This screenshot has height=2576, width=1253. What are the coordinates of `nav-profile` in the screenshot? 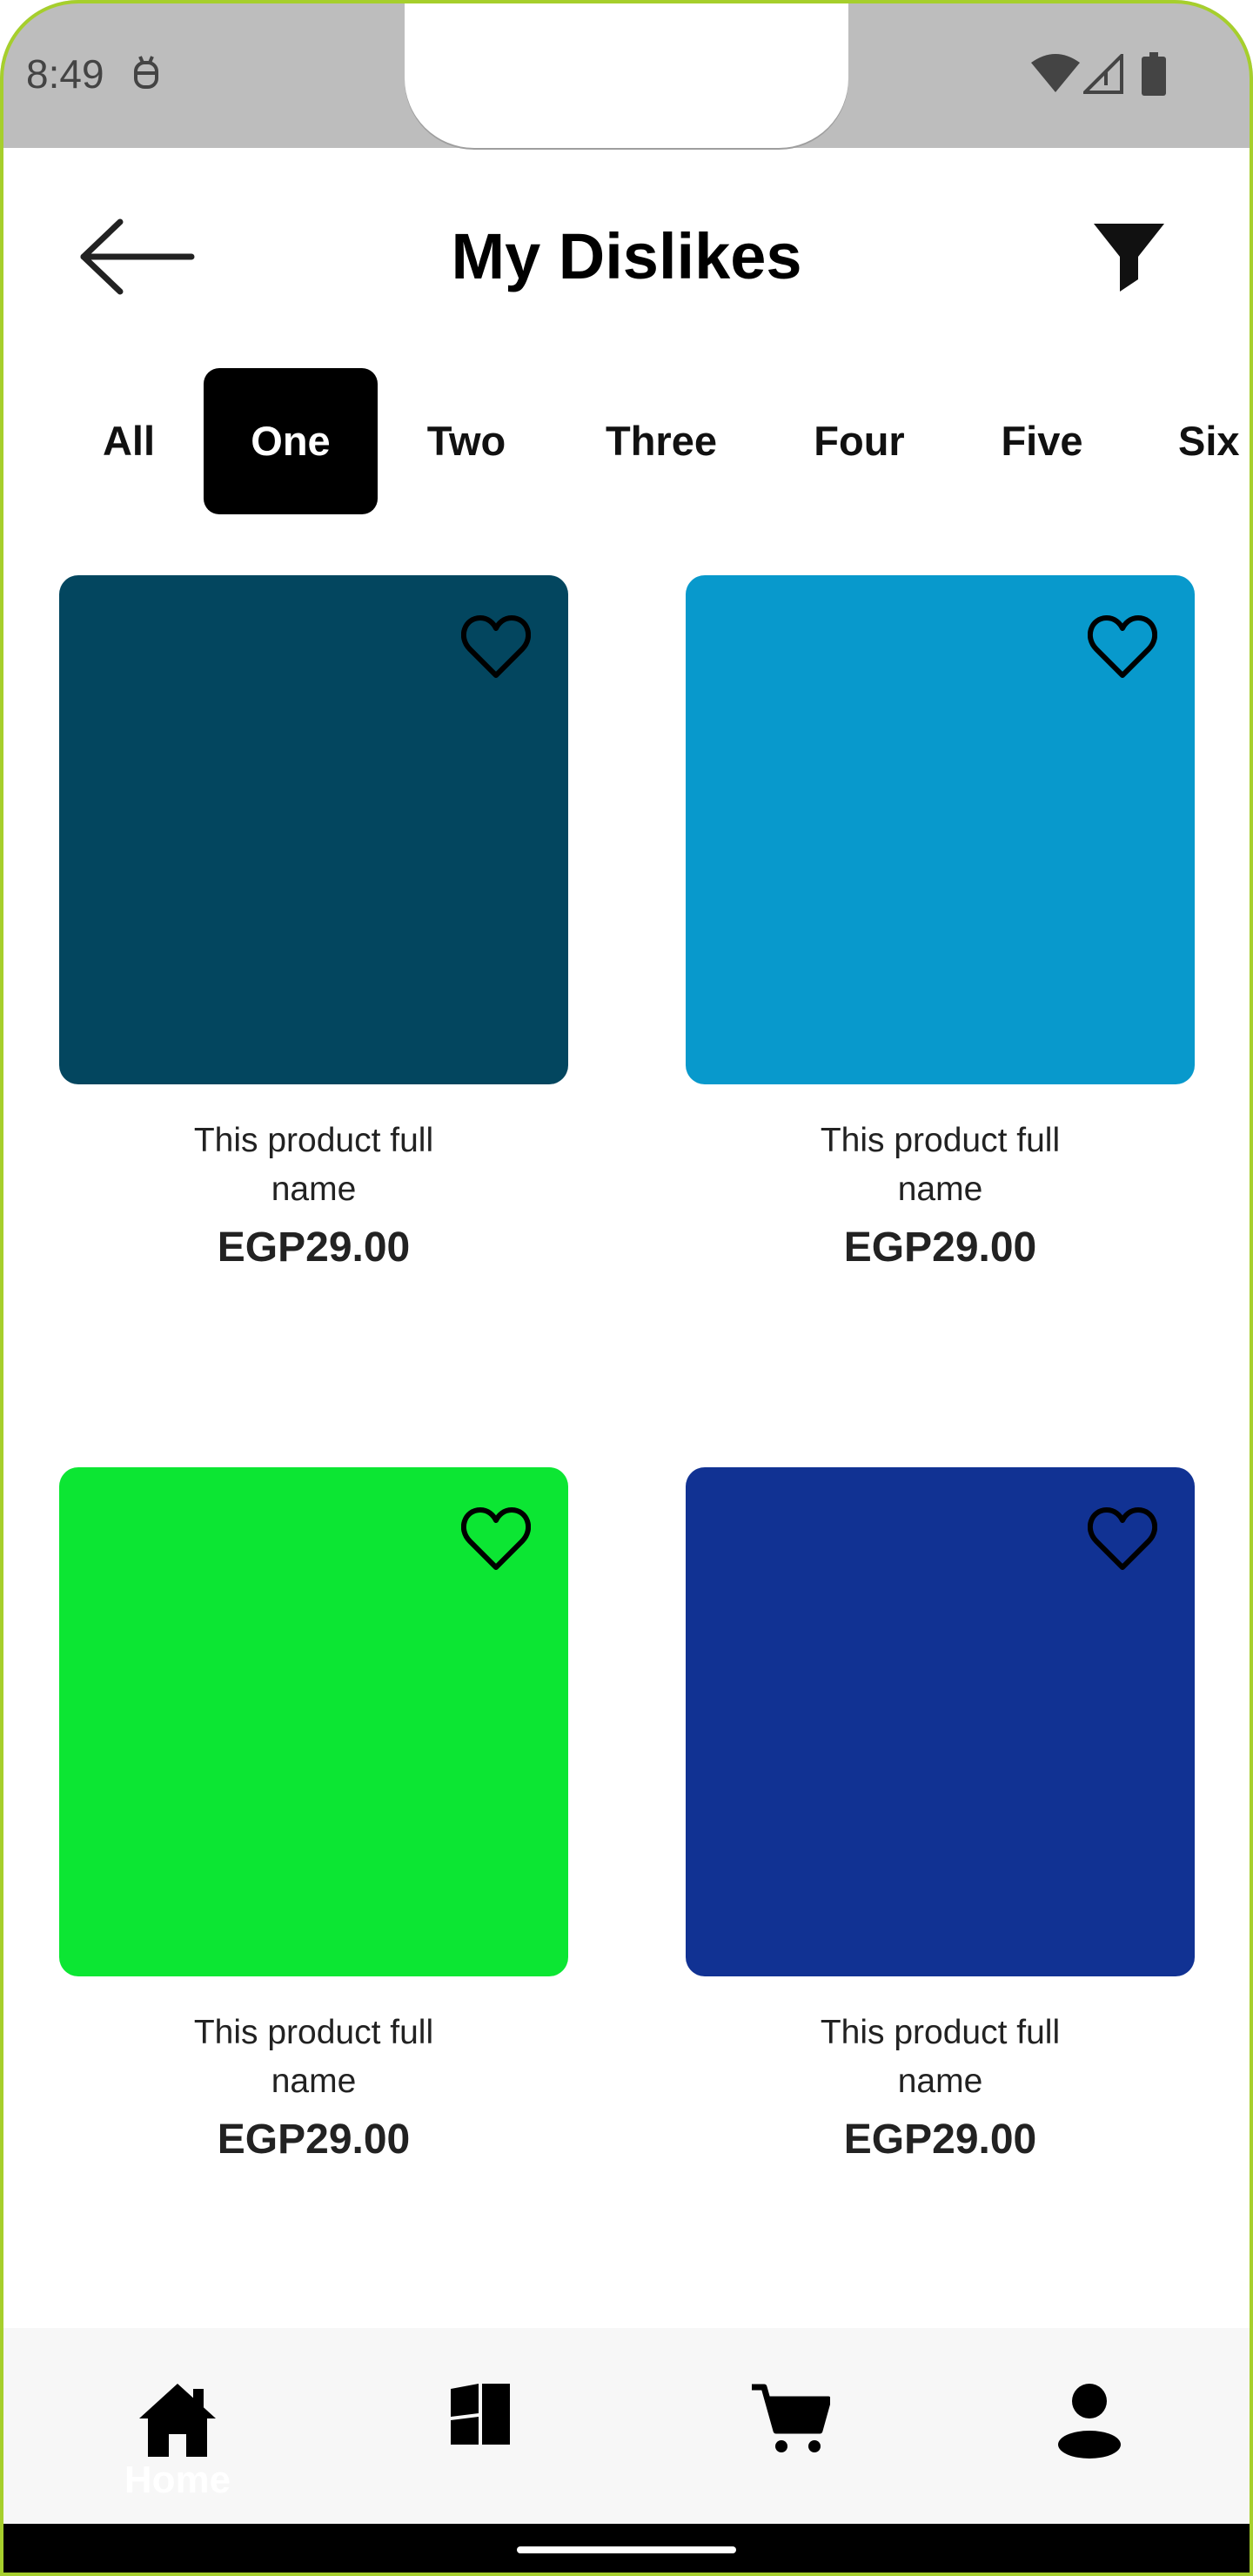 It's located at (1089, 2426).